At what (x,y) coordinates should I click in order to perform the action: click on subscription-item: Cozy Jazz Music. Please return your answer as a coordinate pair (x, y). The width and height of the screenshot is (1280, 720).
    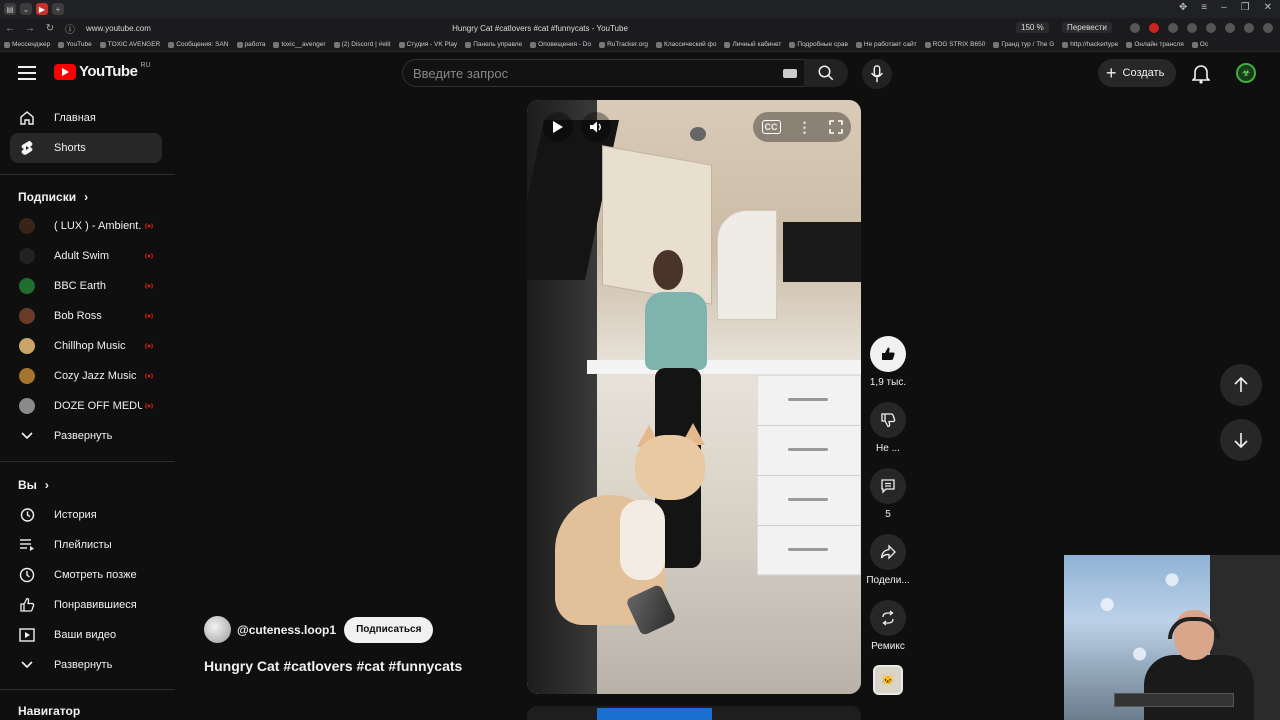
    Looking at the image, I should click on (86, 376).